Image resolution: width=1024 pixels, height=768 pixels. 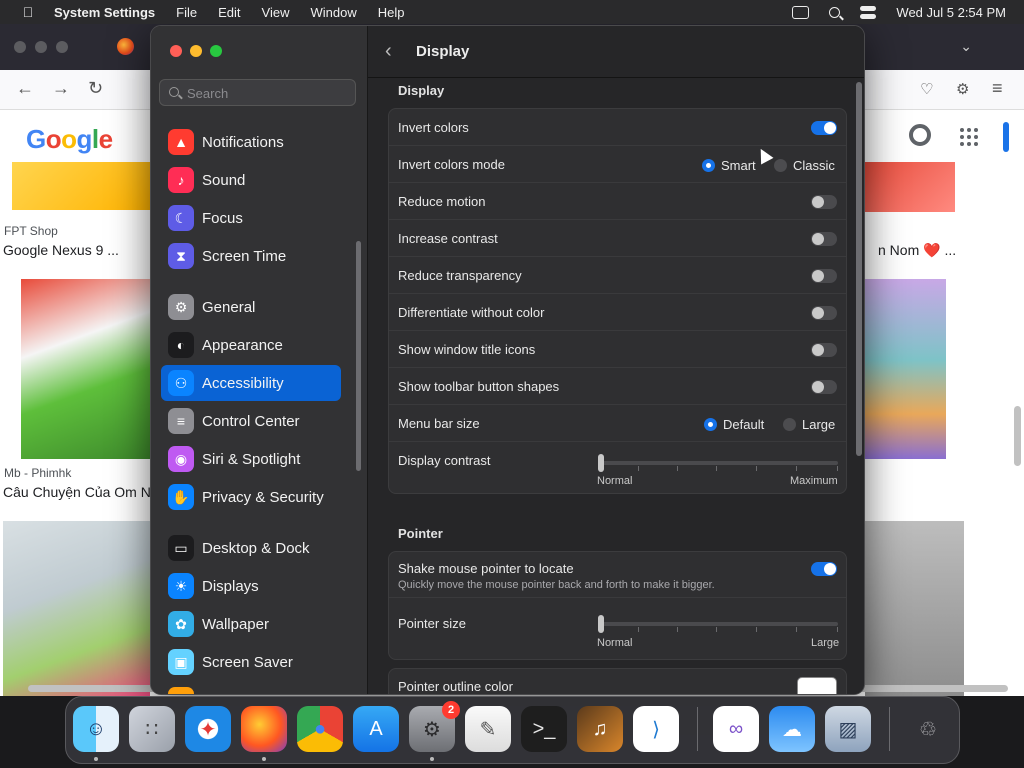 I want to click on sidebar-item-general: ⚙ General, so click(x=251, y=307).